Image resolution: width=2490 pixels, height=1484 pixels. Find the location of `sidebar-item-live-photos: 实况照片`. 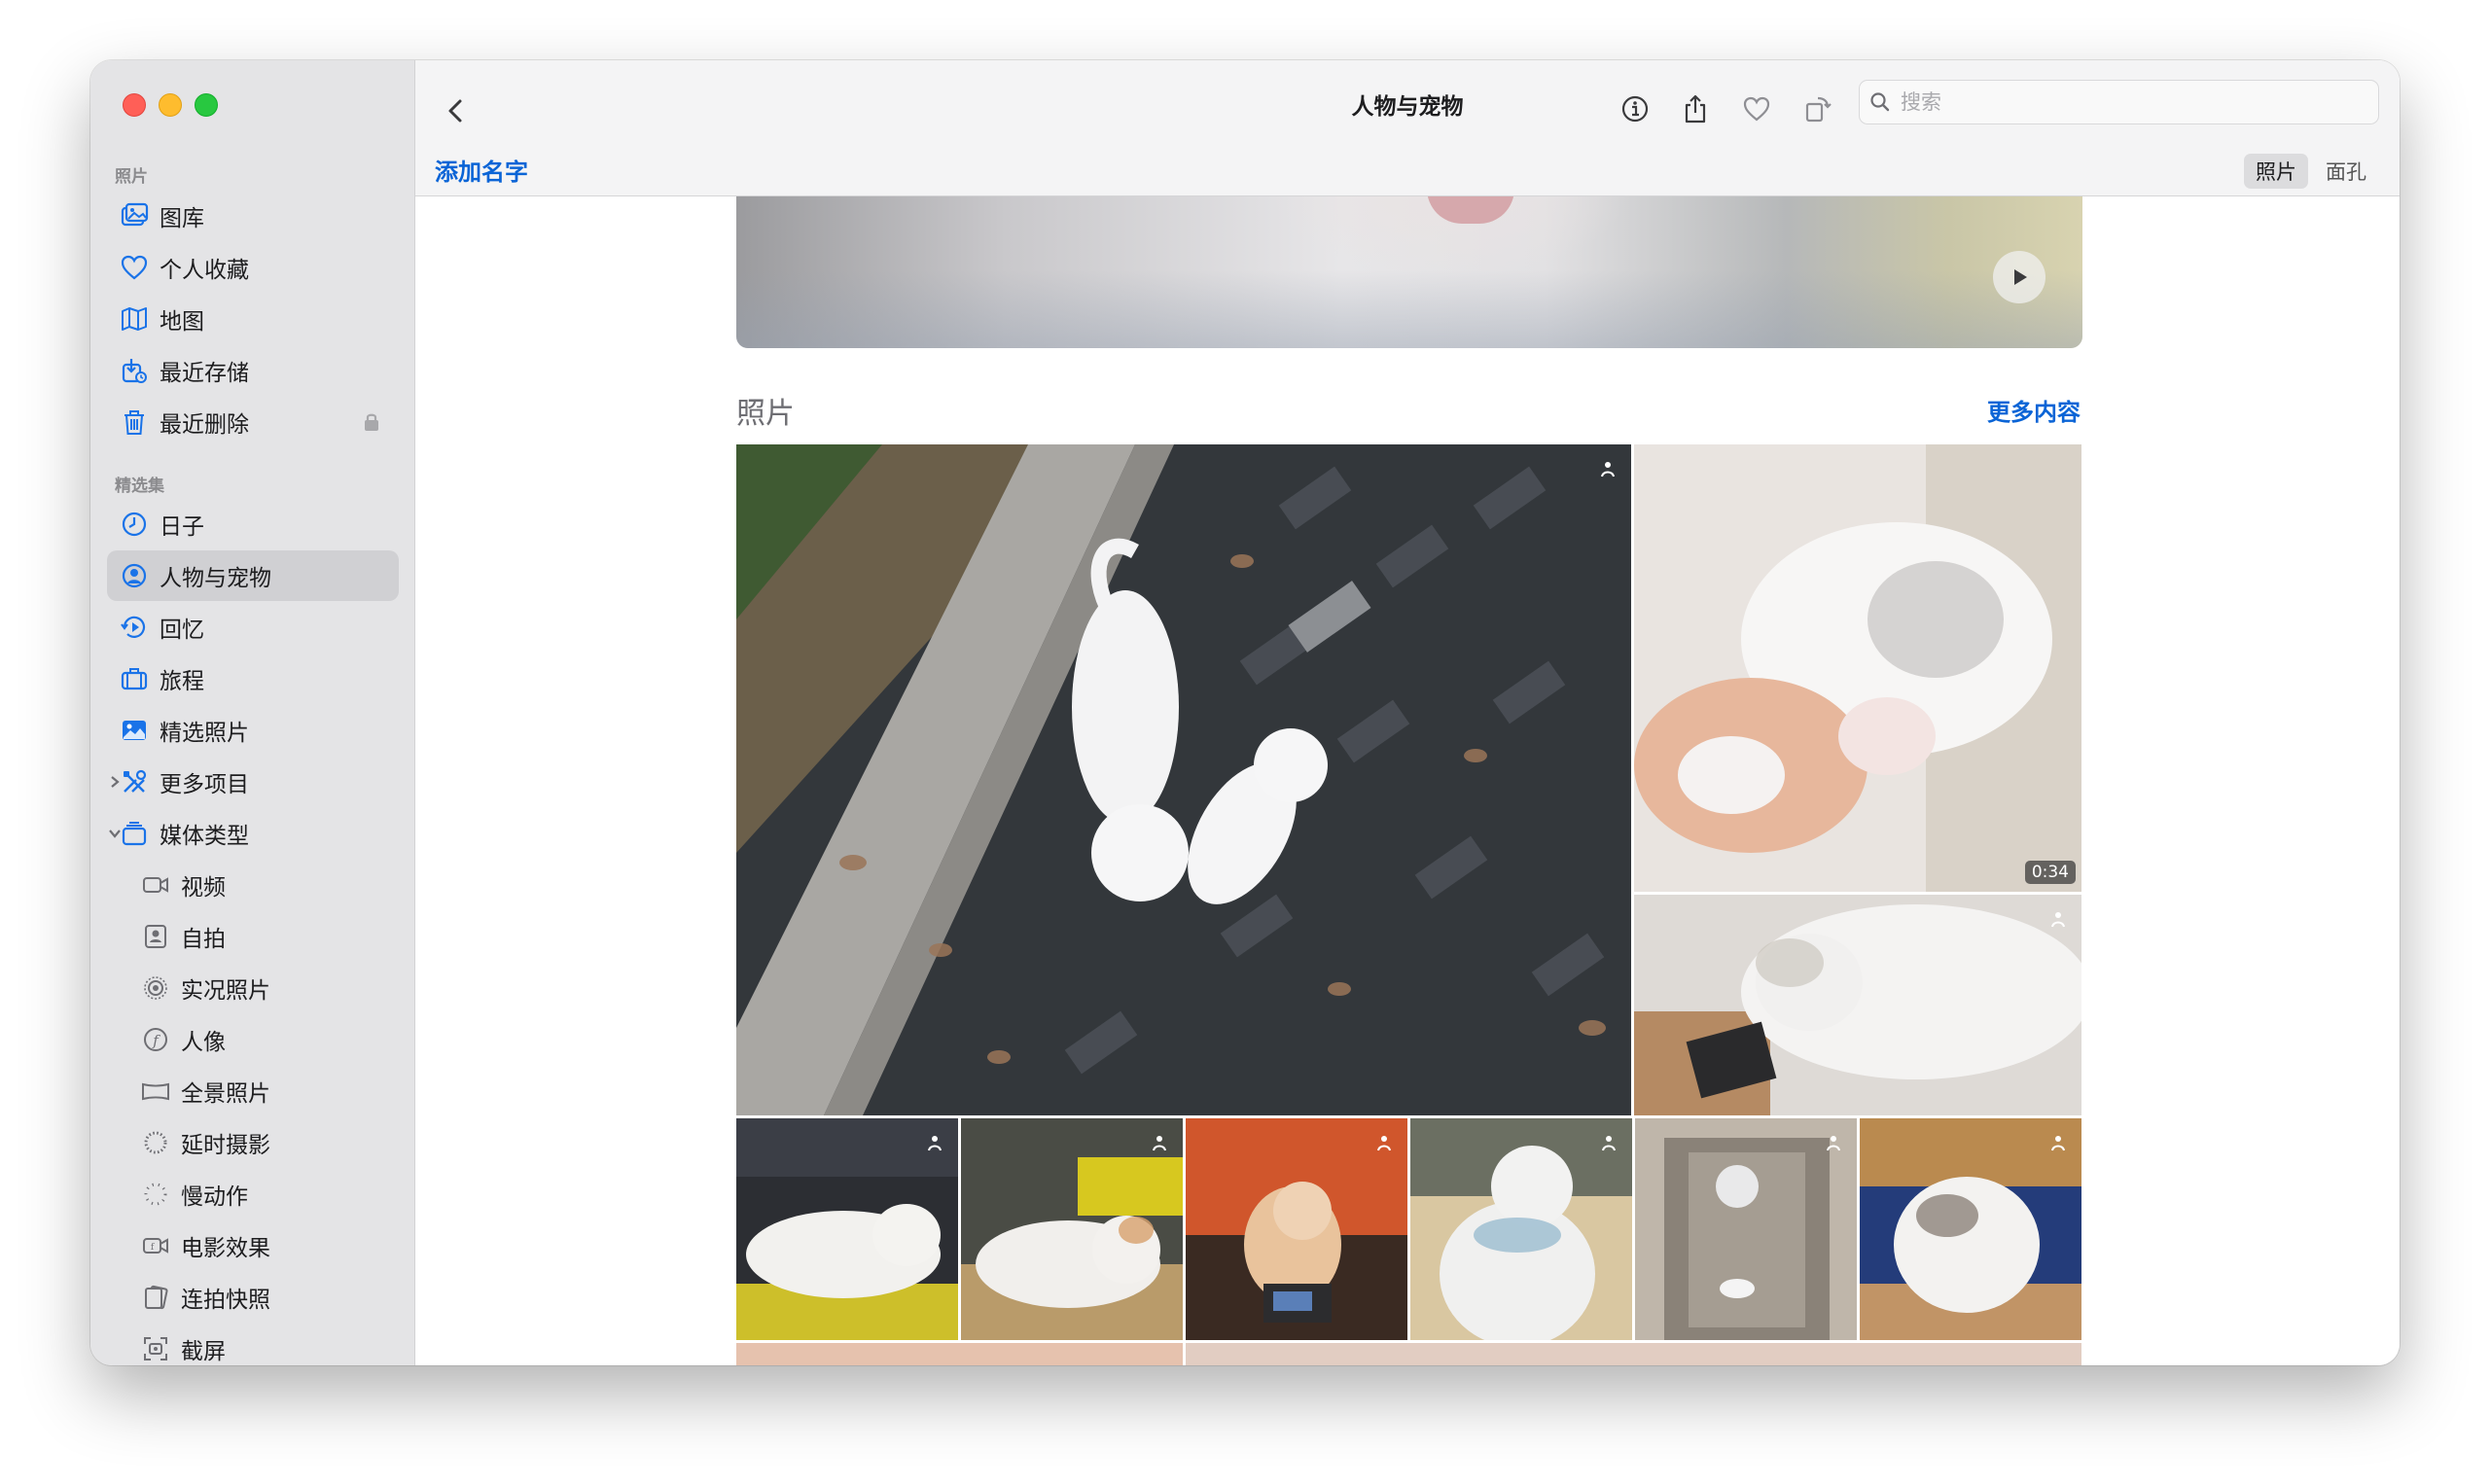

sidebar-item-live-photos: 实况照片 is located at coordinates (253, 988).